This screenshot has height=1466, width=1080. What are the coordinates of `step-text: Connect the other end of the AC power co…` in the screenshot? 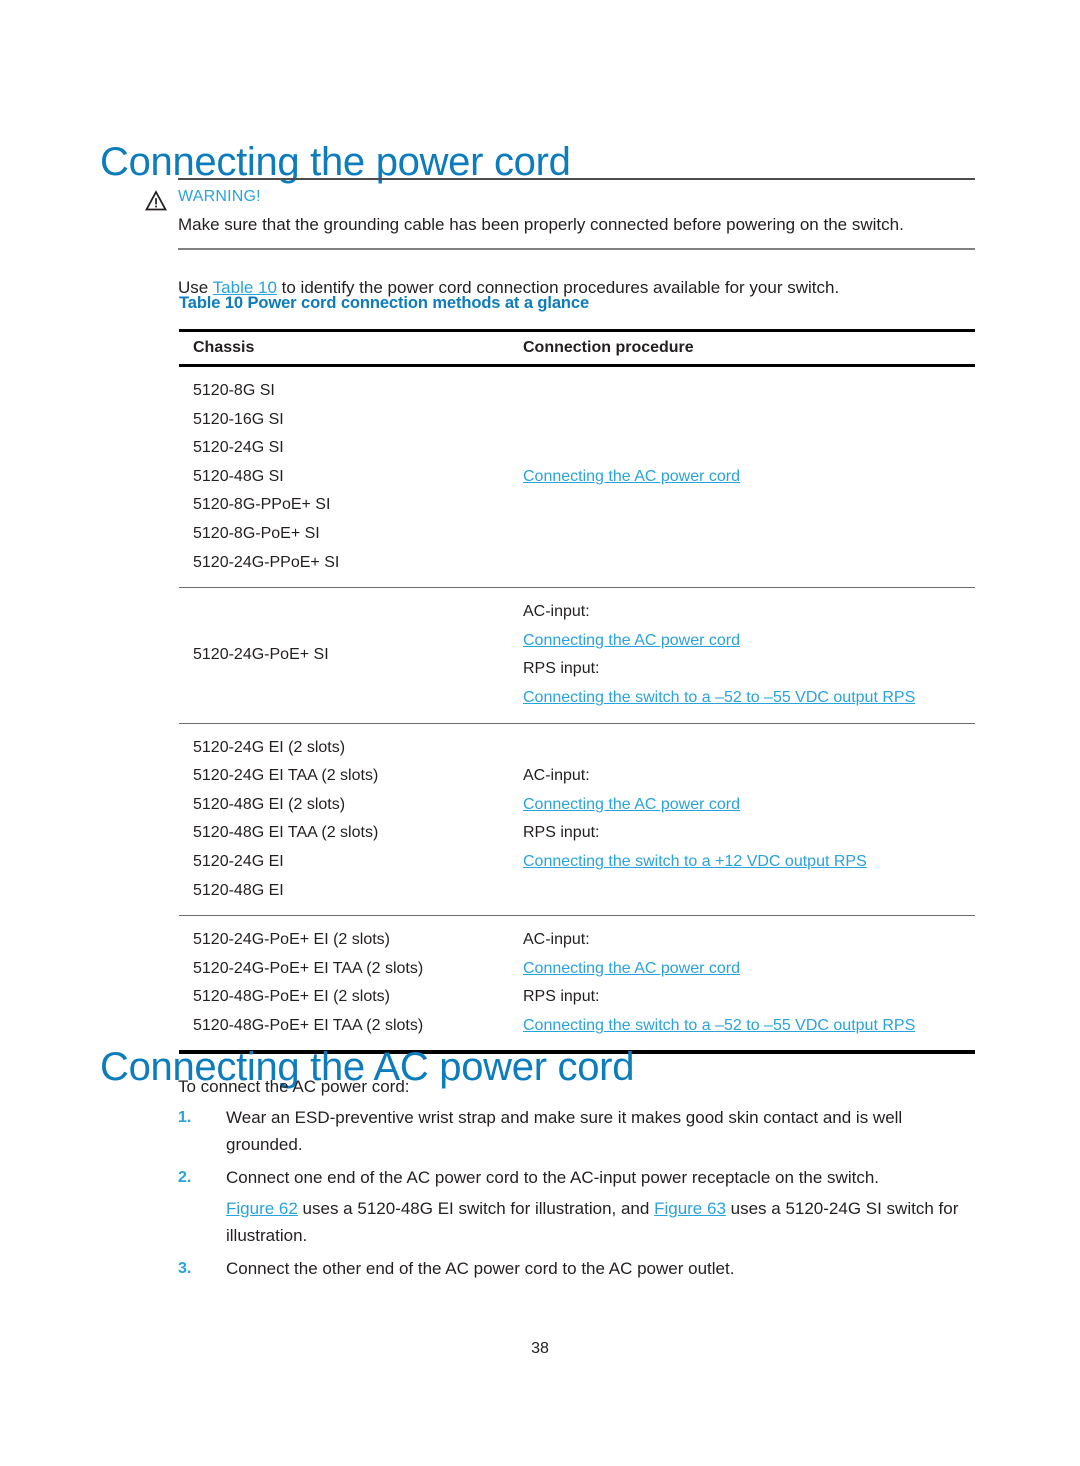 It's located at (480, 1268).